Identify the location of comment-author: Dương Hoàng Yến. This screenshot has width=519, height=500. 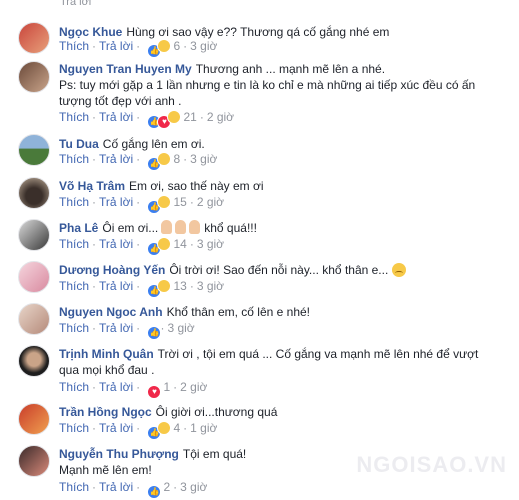
(112, 270).